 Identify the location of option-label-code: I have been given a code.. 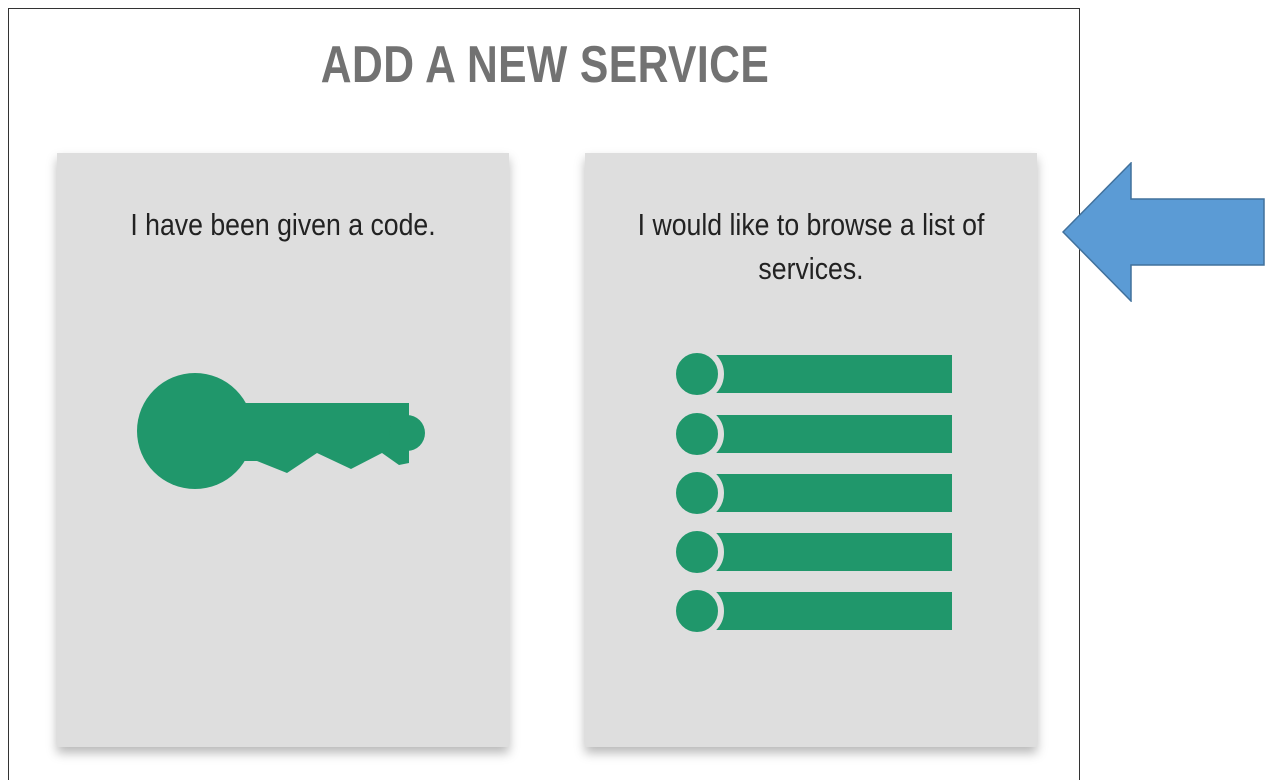
(283, 224).